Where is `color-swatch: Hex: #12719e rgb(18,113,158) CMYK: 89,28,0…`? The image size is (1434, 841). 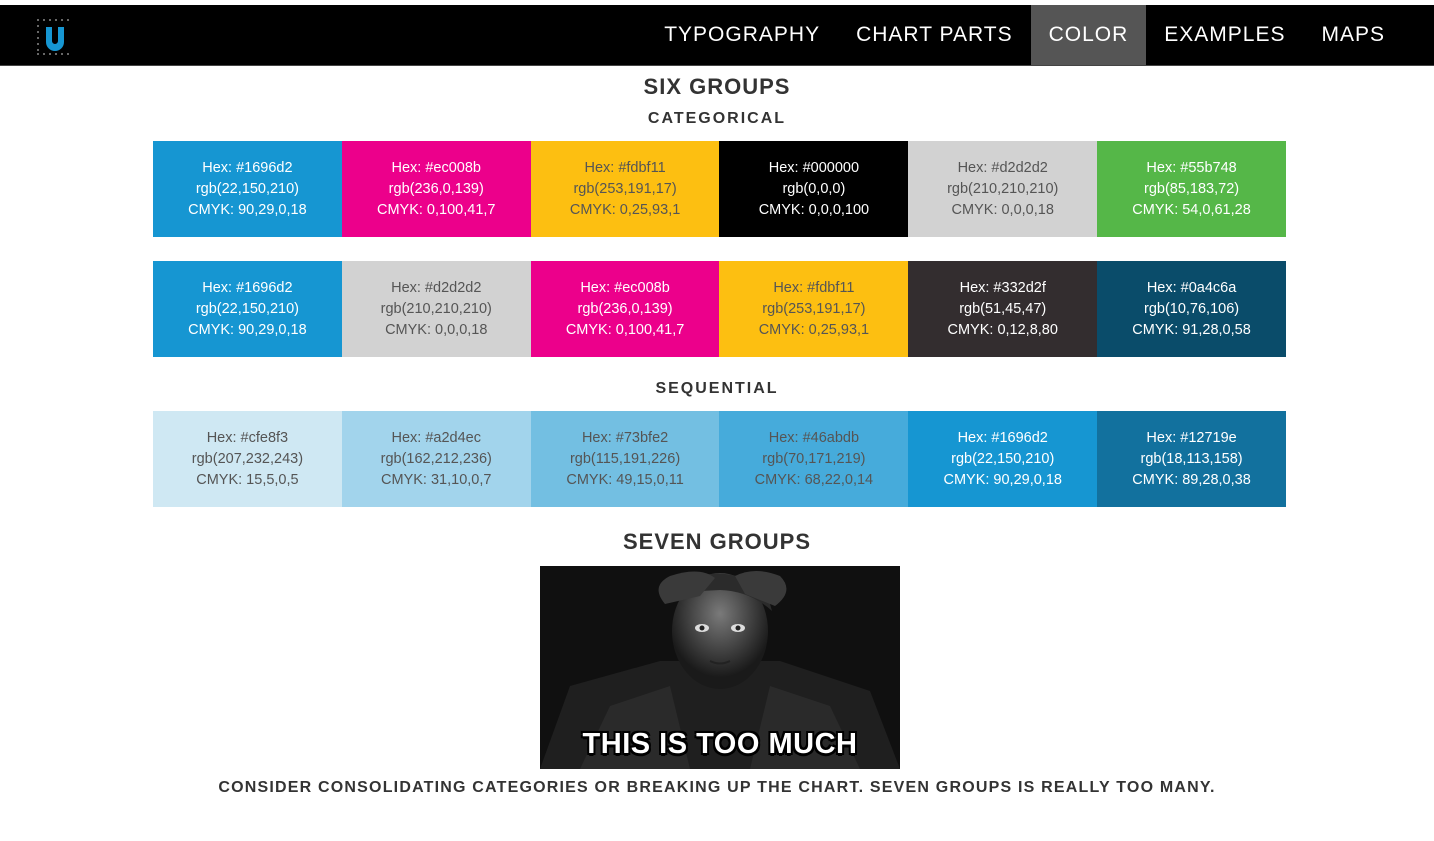
color-swatch: Hex: #12719e rgb(18,113,158) CMYK: 89,28,0… is located at coordinates (1191, 459).